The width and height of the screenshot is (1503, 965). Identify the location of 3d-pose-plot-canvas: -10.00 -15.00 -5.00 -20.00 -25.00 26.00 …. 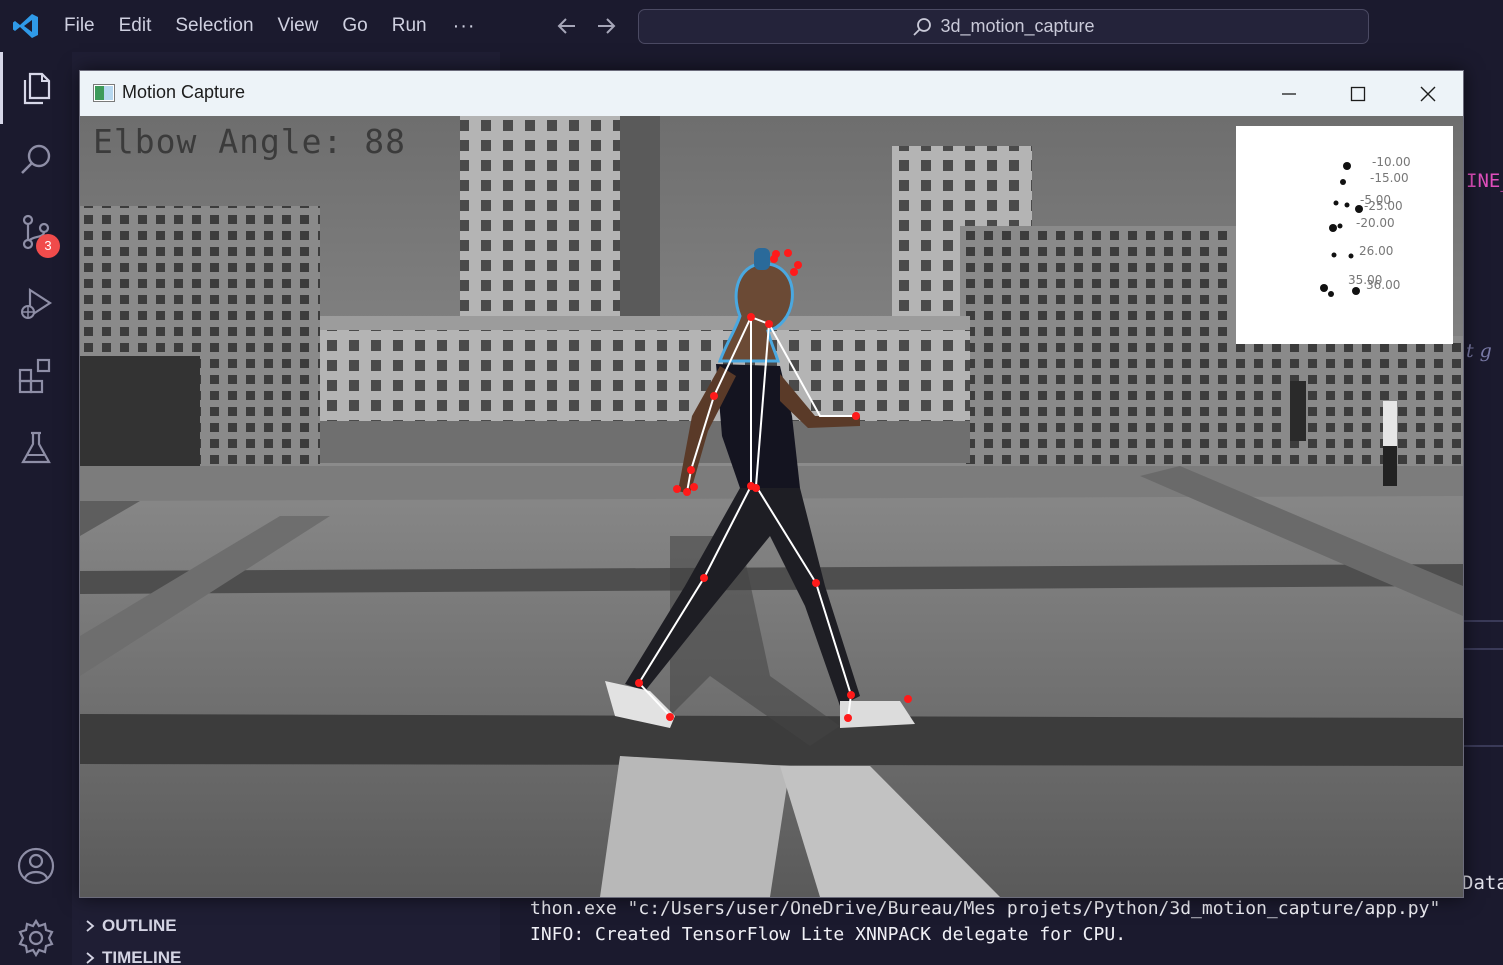
(1365, 226).